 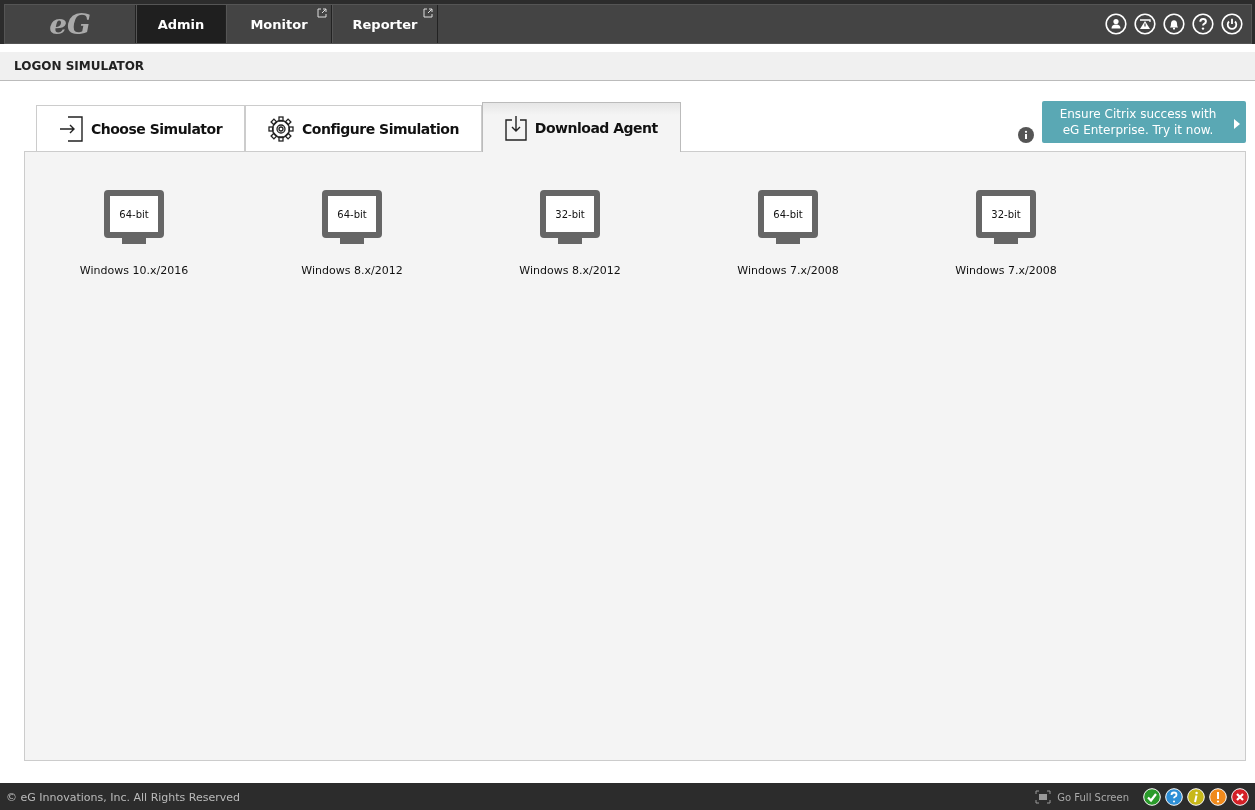 What do you see at coordinates (134, 270) in the screenshot?
I see `os-name: Windows 10.x/2016` at bounding box center [134, 270].